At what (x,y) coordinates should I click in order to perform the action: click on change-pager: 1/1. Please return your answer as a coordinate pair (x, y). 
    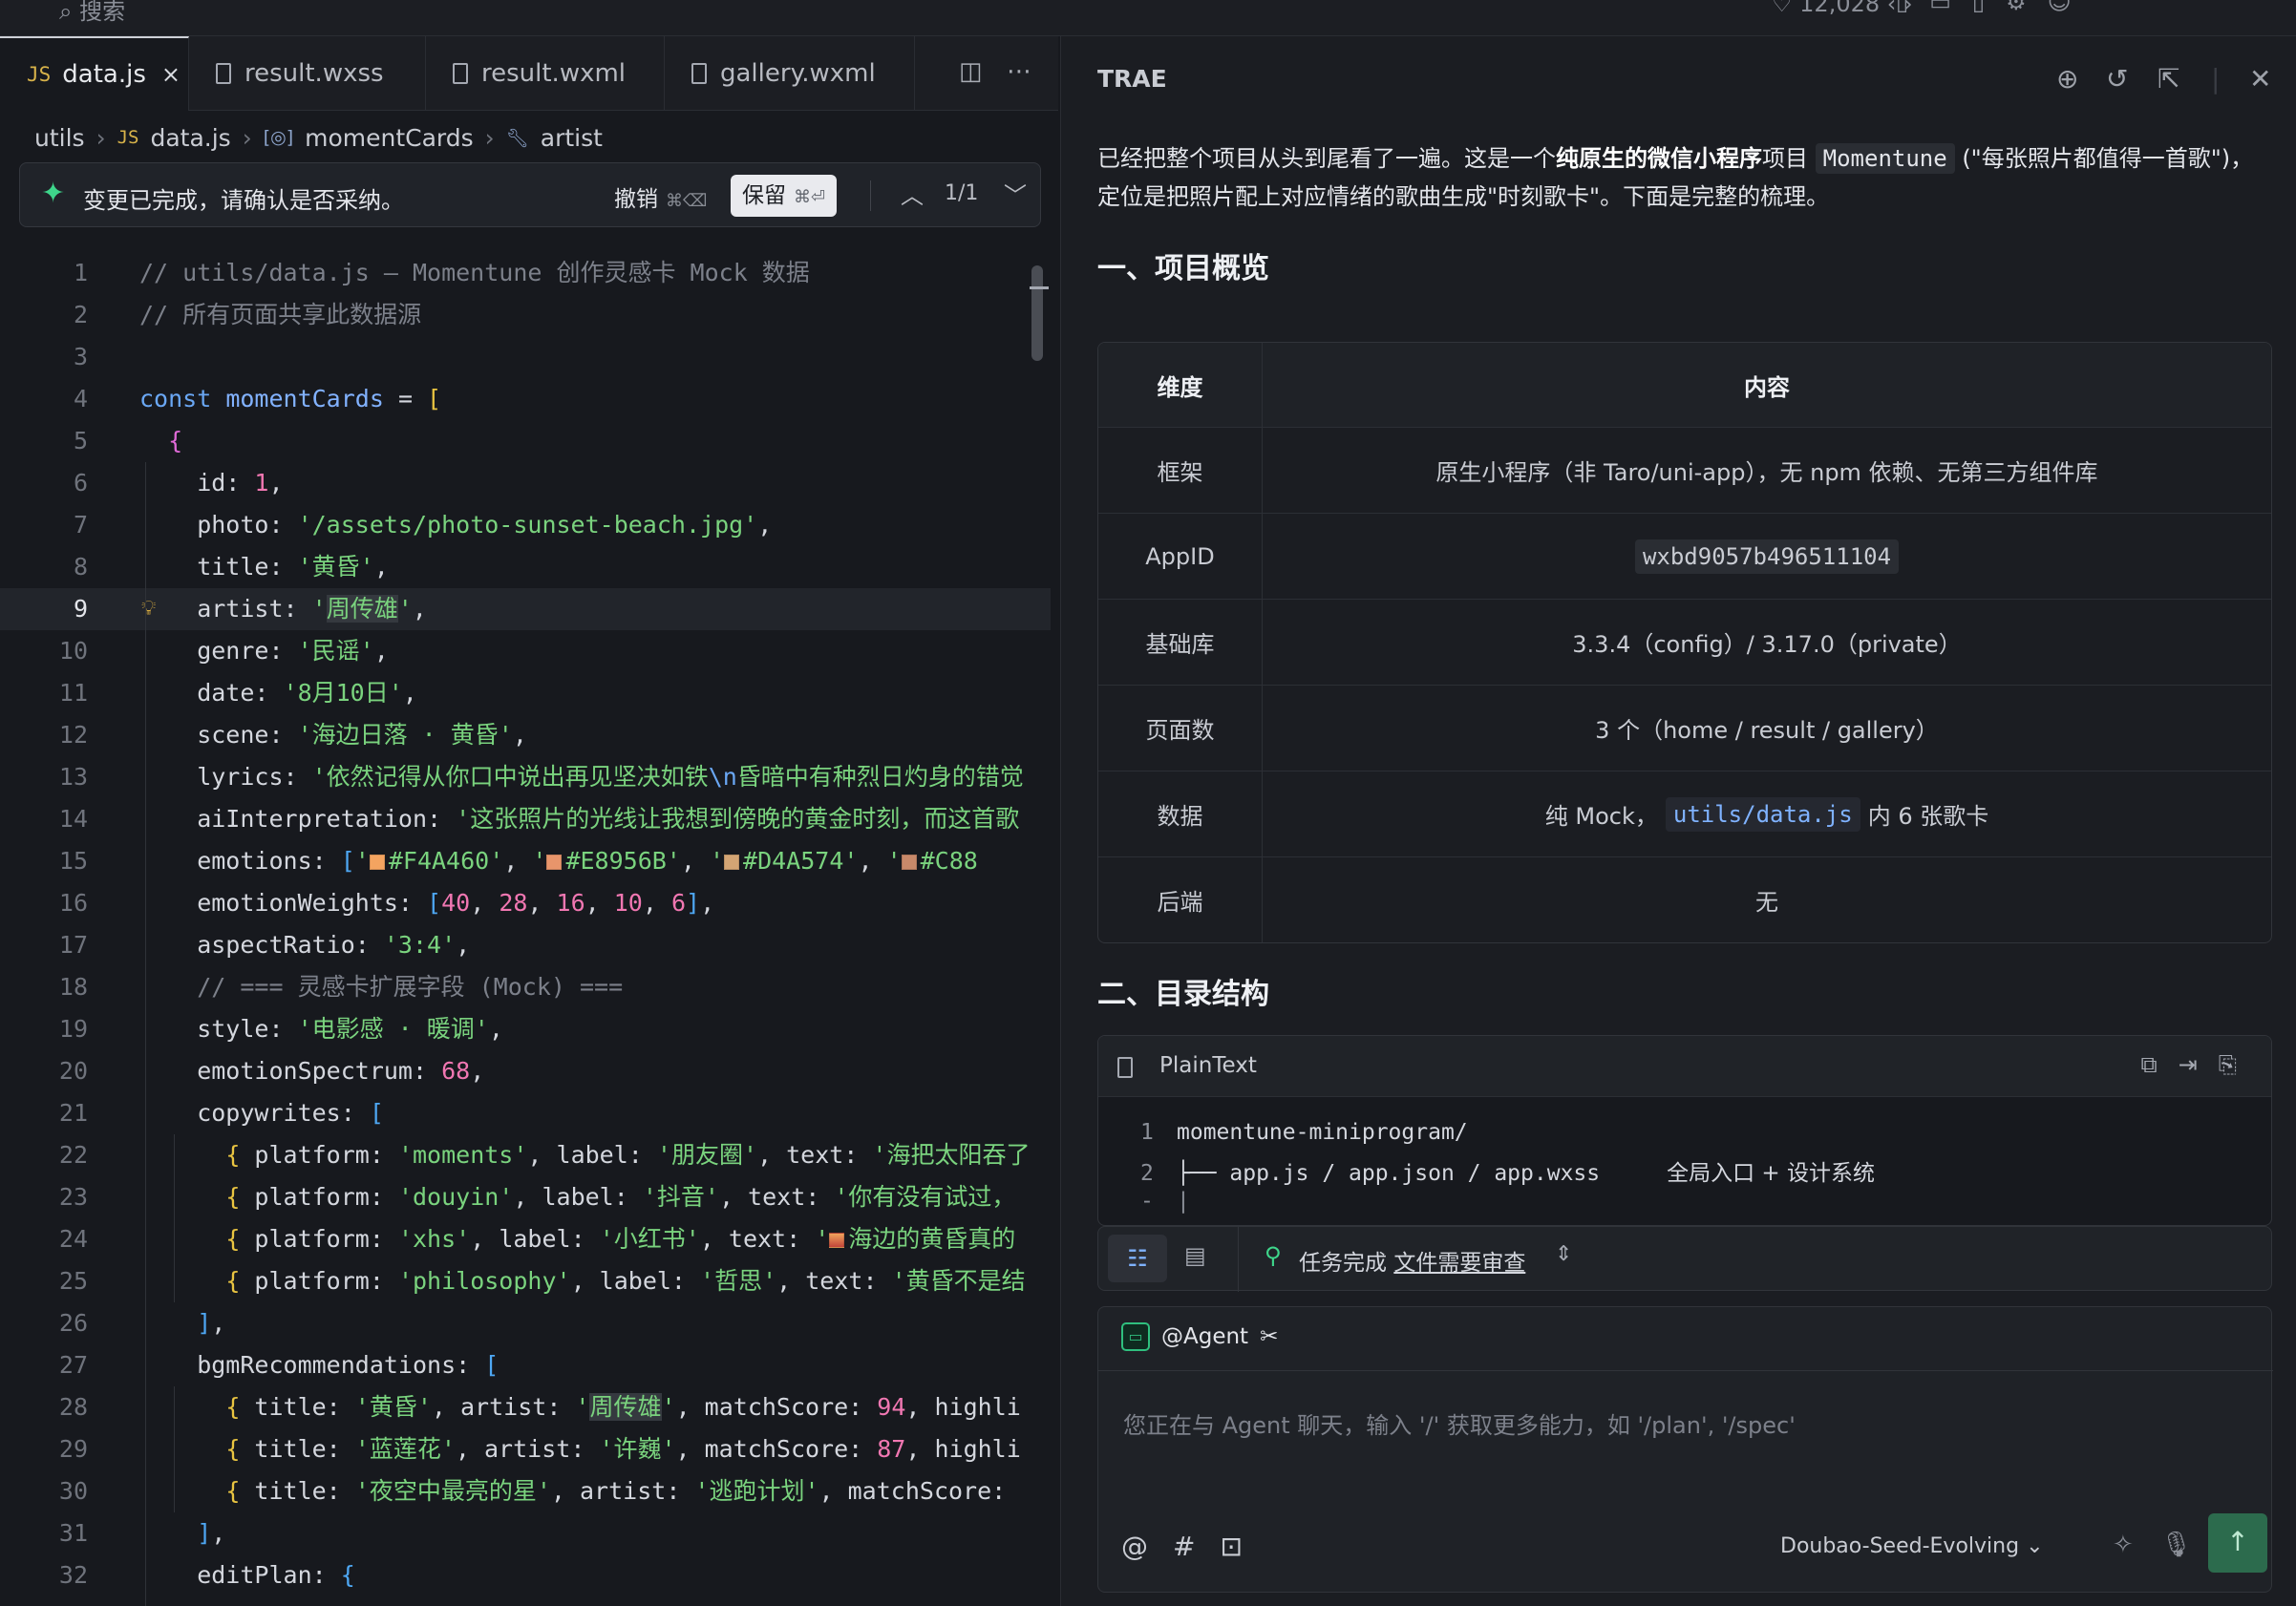
    Looking at the image, I should click on (962, 193).